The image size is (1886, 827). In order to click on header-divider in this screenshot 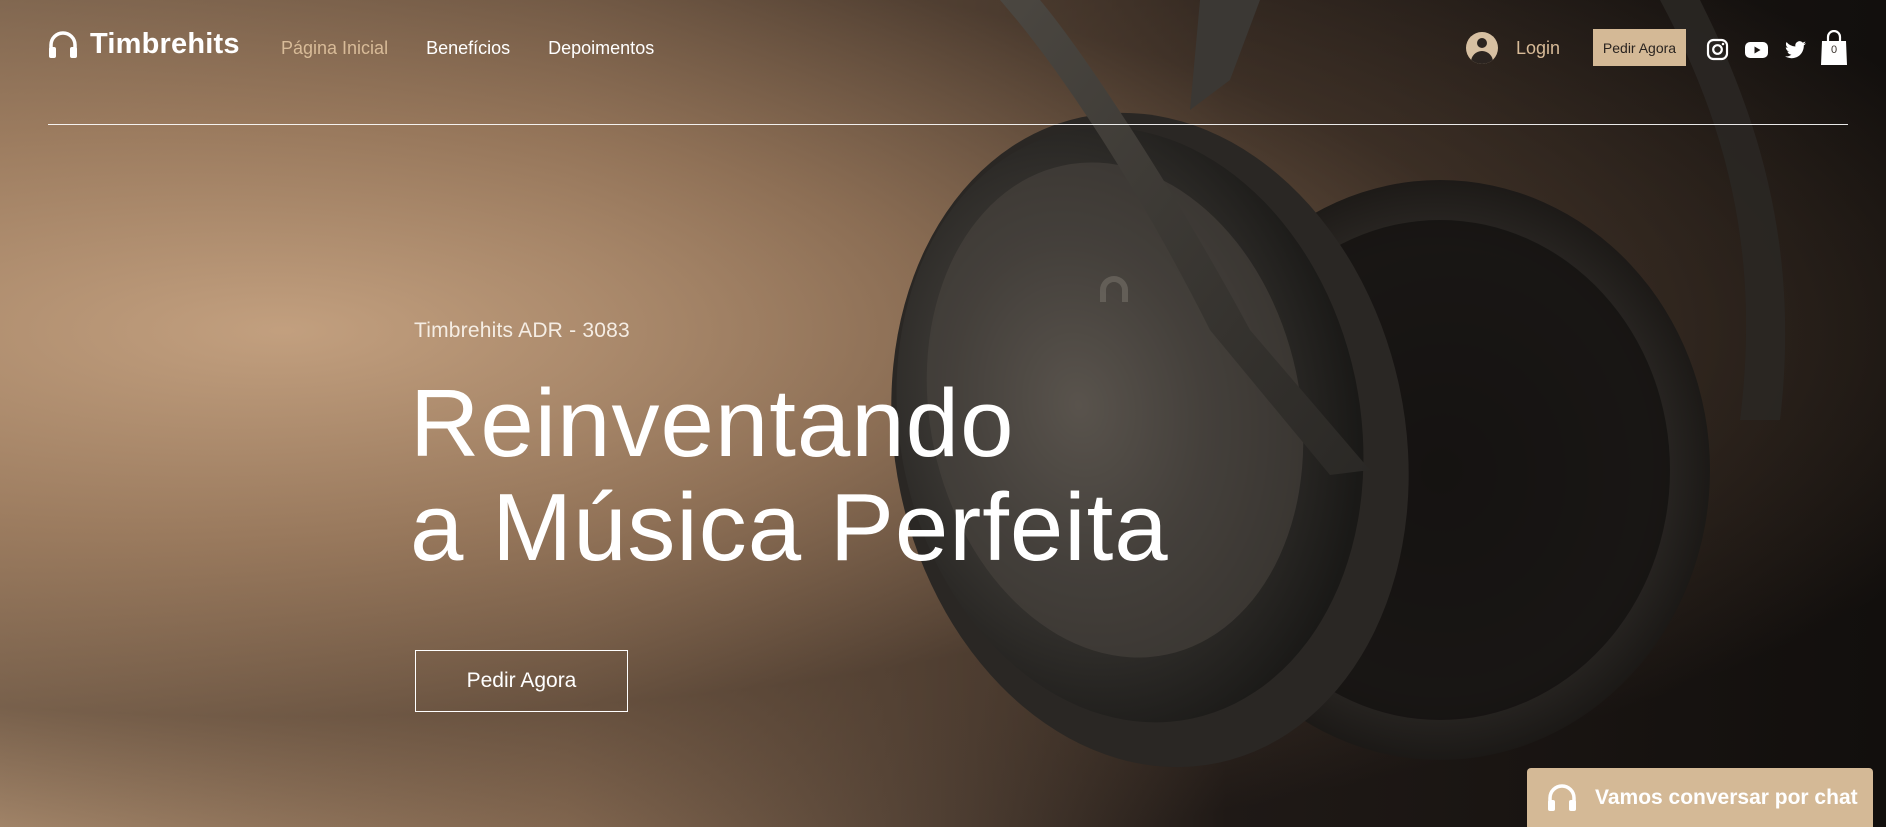, I will do `click(948, 124)`.